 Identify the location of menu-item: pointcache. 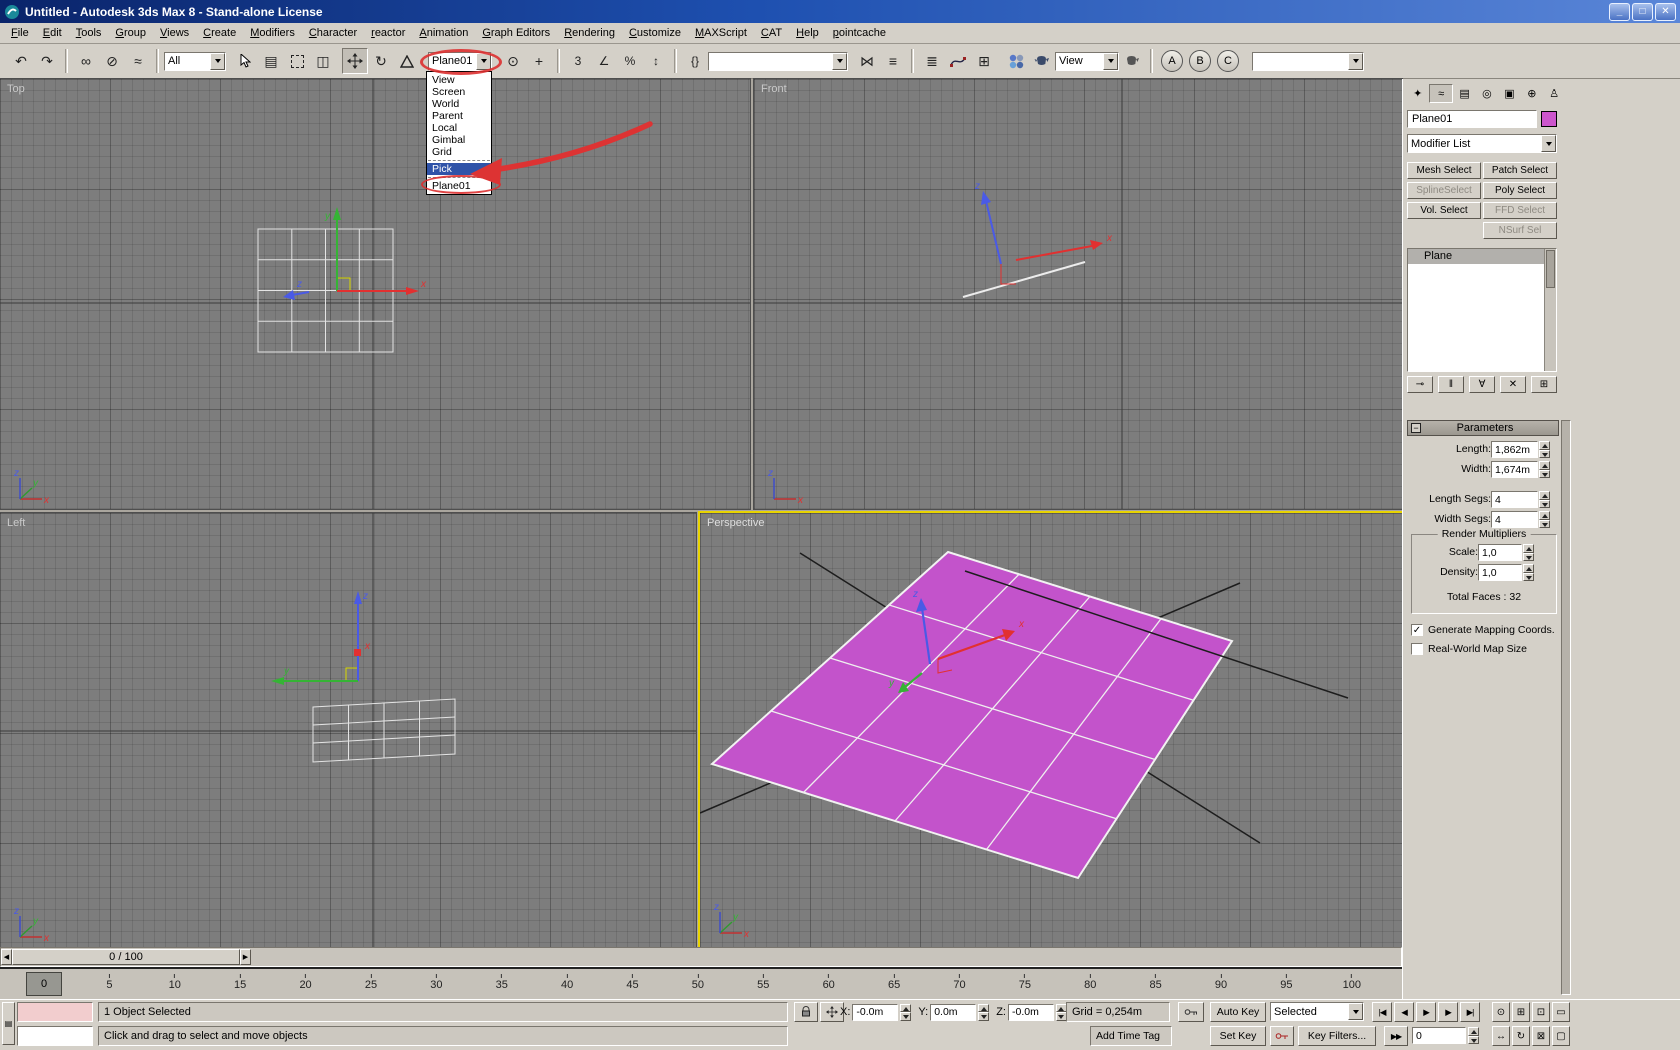
(859, 33).